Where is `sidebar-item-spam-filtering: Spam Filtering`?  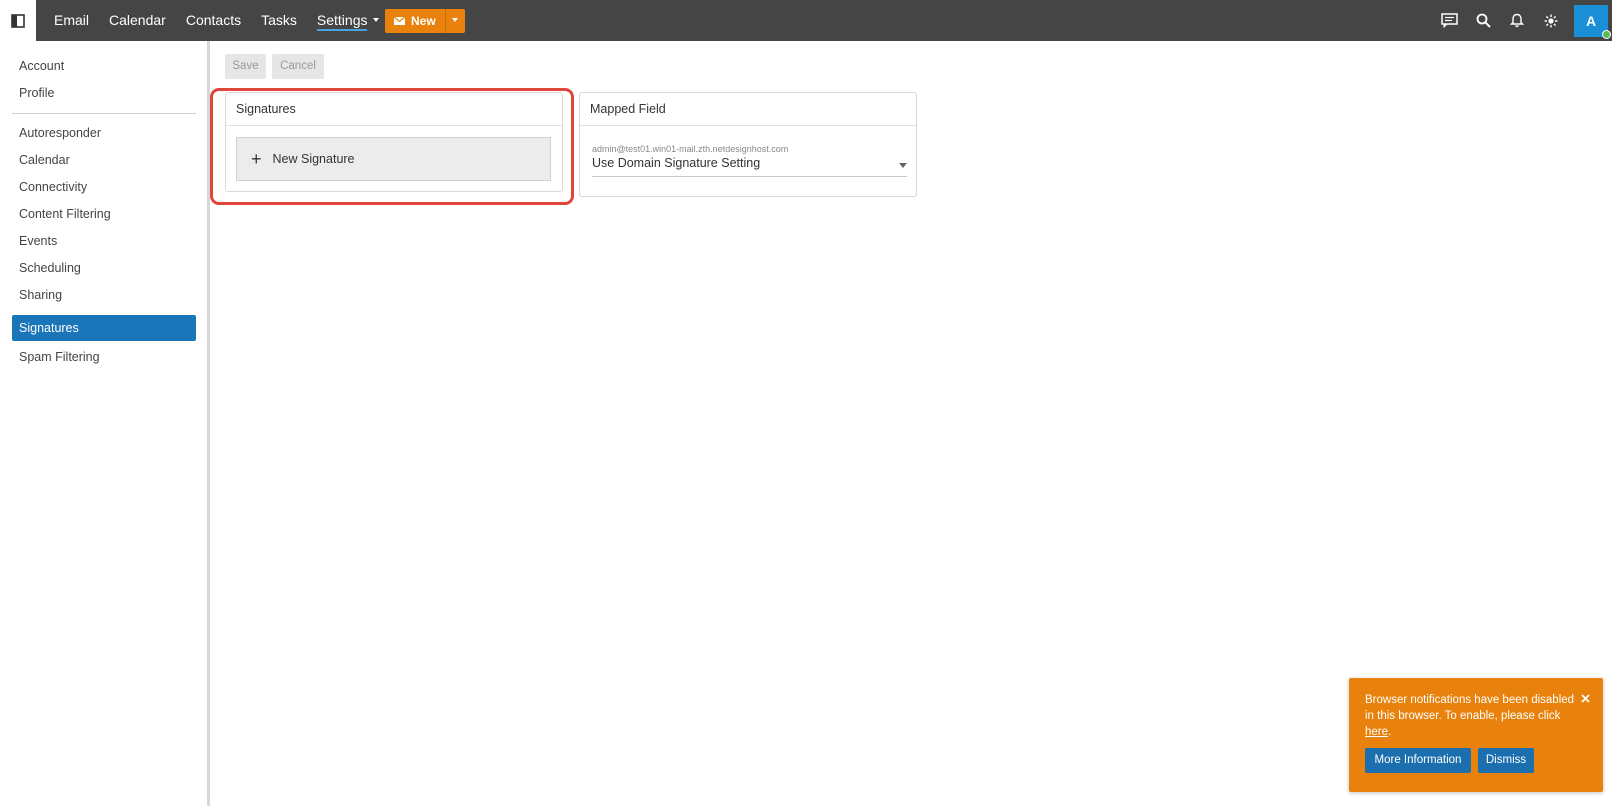 sidebar-item-spam-filtering: Spam Filtering is located at coordinates (104, 357).